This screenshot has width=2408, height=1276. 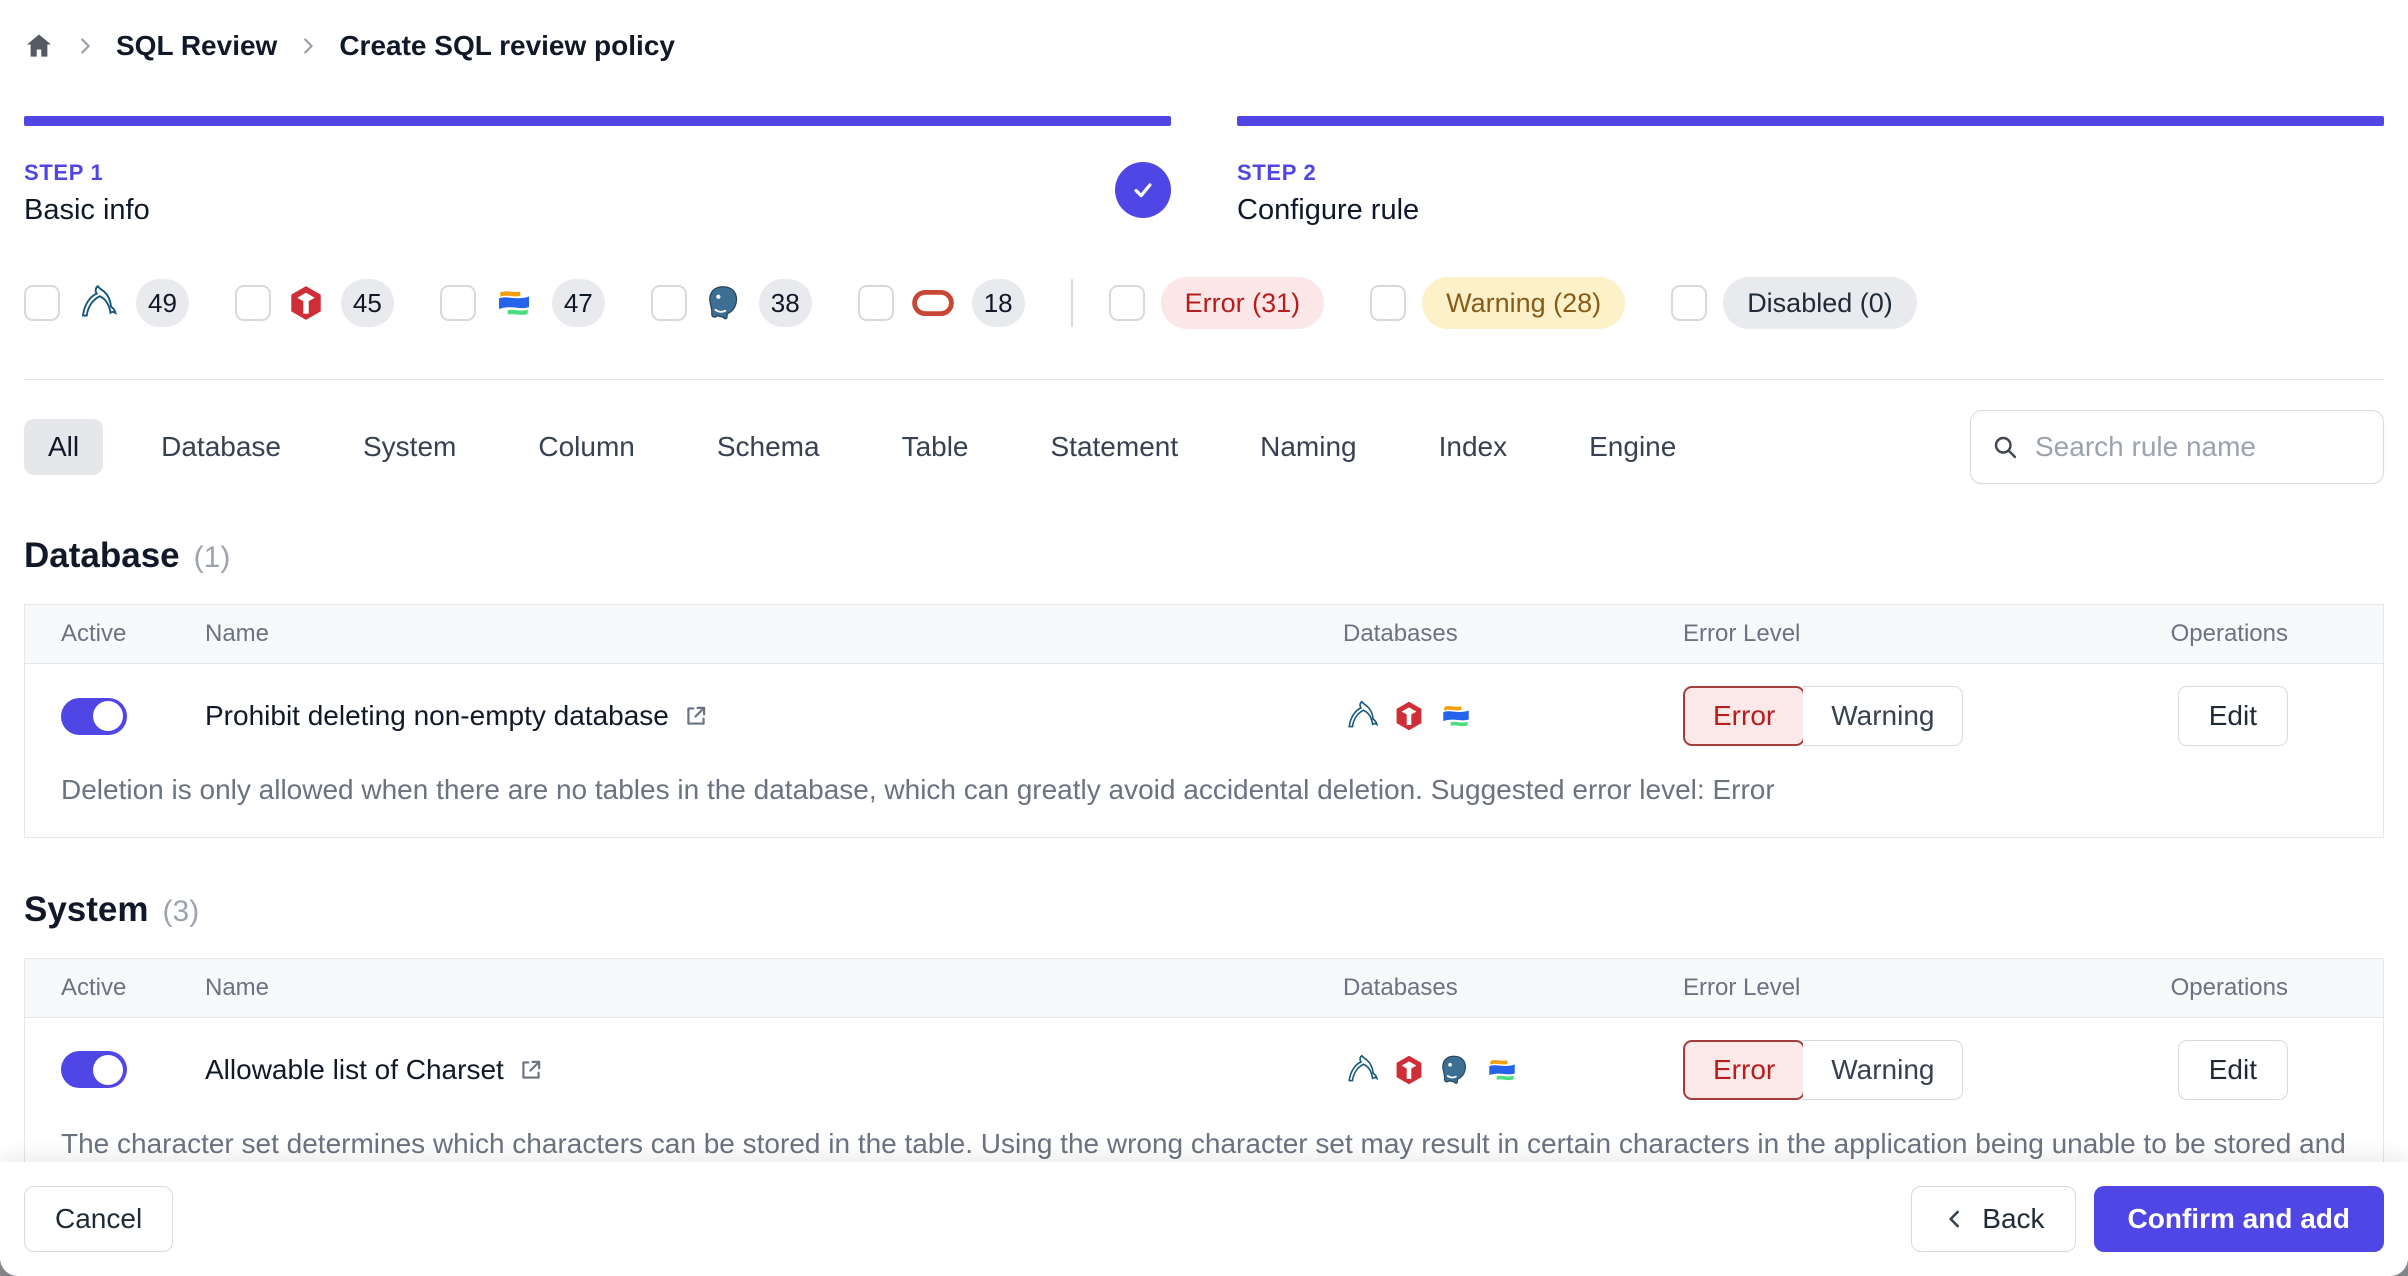 I want to click on filter-engine-postgresql: 38, so click(x=731, y=303).